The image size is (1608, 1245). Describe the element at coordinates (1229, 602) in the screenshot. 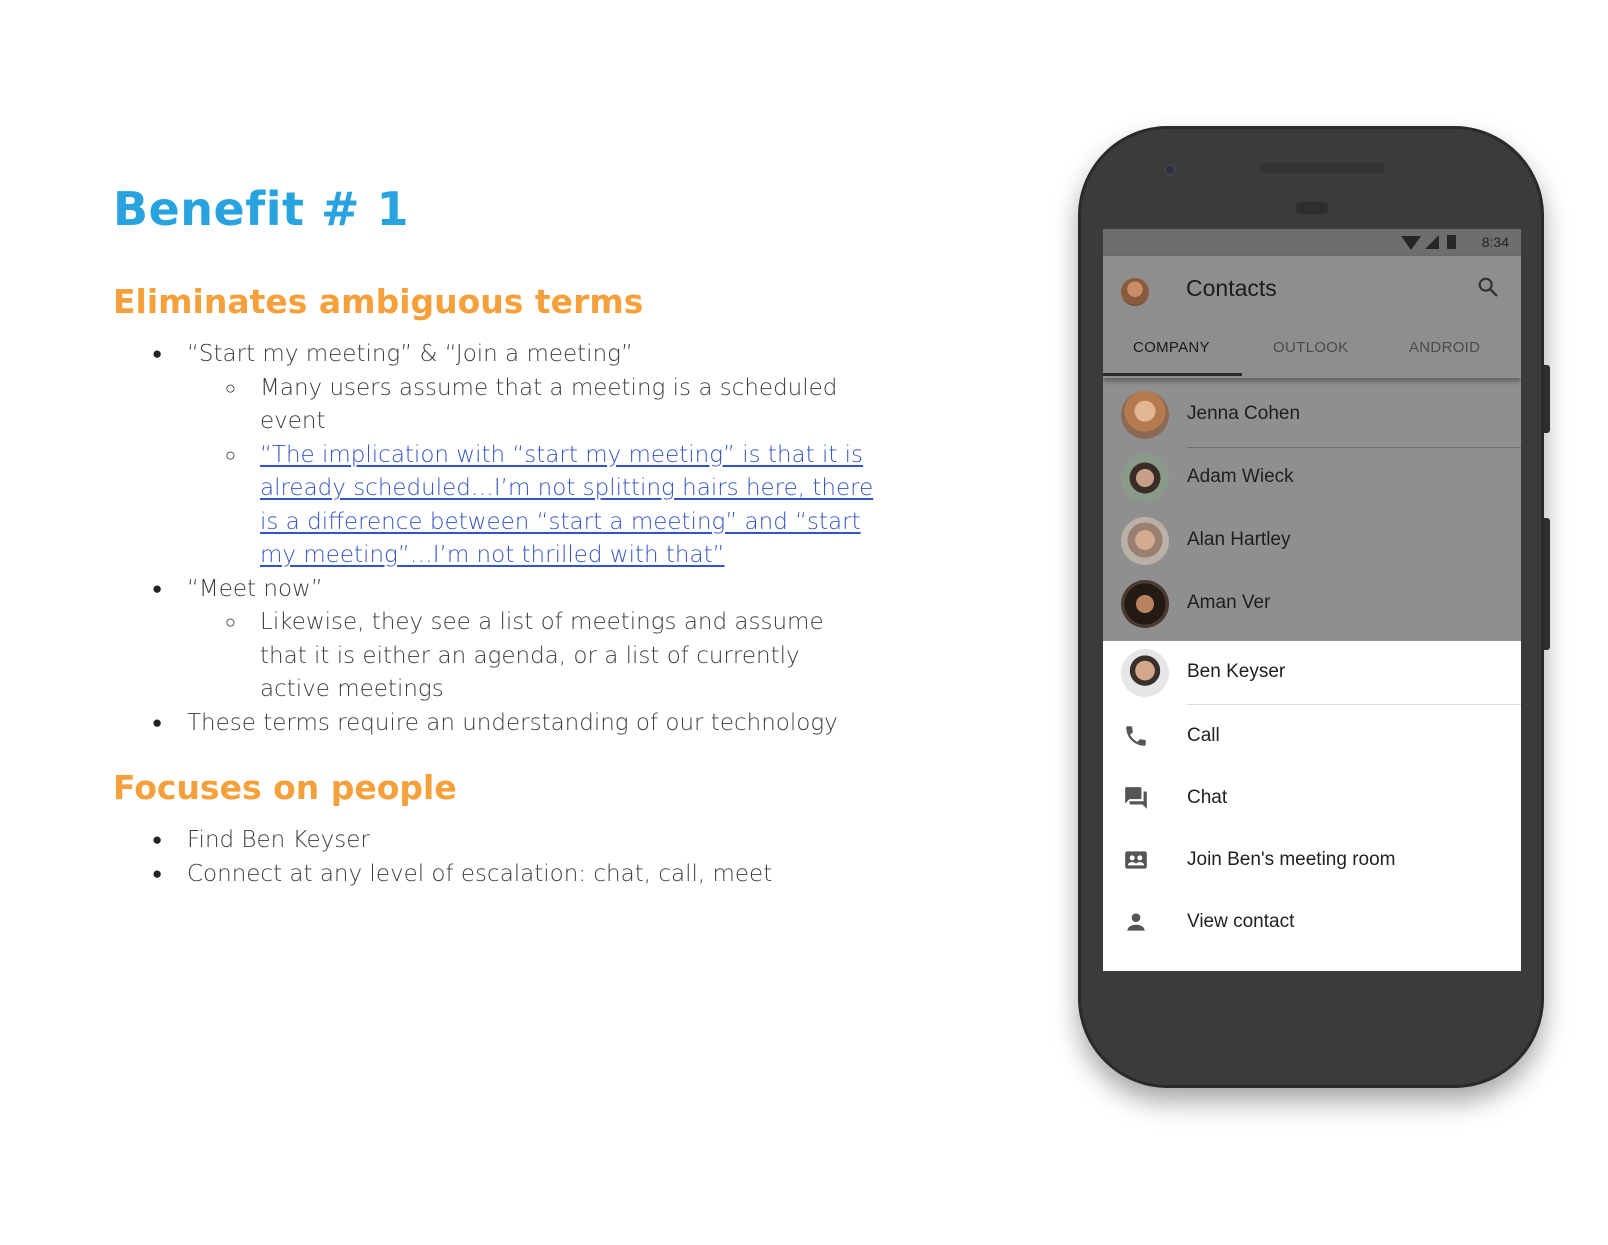

I see `contact-name: Aman Ver` at that location.